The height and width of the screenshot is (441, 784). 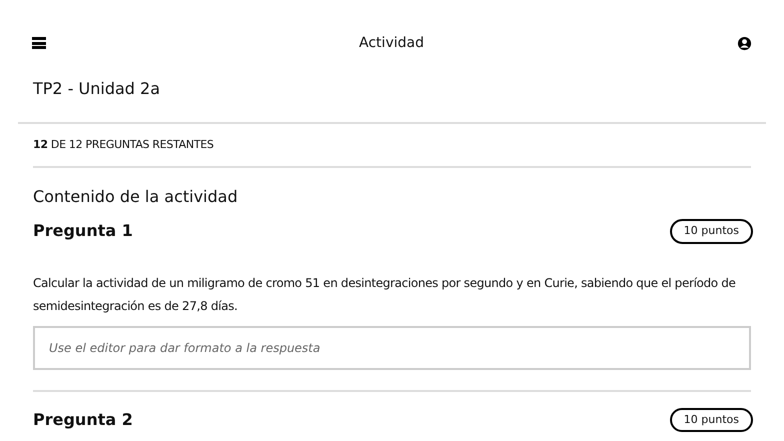 What do you see at coordinates (392, 146) in the screenshot?
I see `questions-remaining: 12 DE 12 PREGUNTAS RESTANTES` at bounding box center [392, 146].